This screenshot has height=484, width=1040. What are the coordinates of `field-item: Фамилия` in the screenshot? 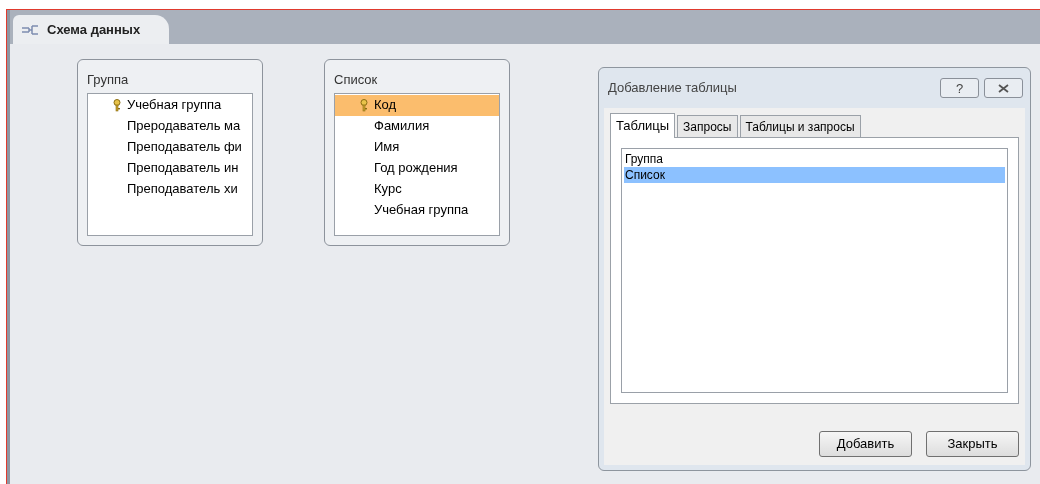 It's located at (417, 126).